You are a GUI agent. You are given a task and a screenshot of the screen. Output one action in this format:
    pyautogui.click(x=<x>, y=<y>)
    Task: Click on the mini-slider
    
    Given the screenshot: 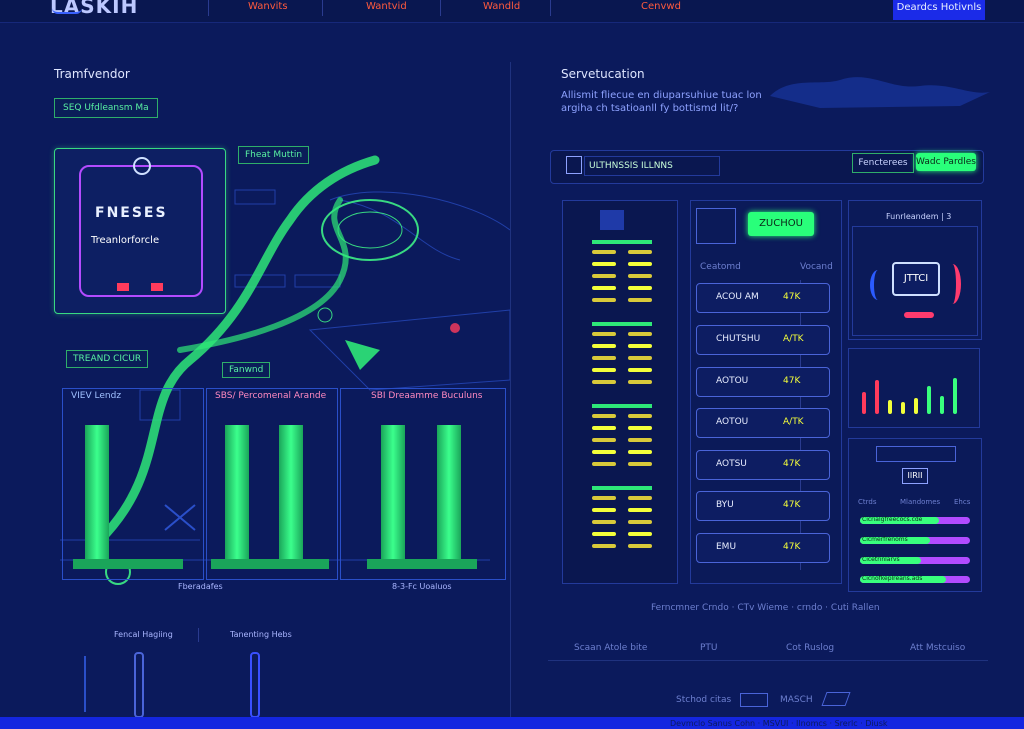 What is the action you would take?
    pyautogui.click(x=916, y=454)
    